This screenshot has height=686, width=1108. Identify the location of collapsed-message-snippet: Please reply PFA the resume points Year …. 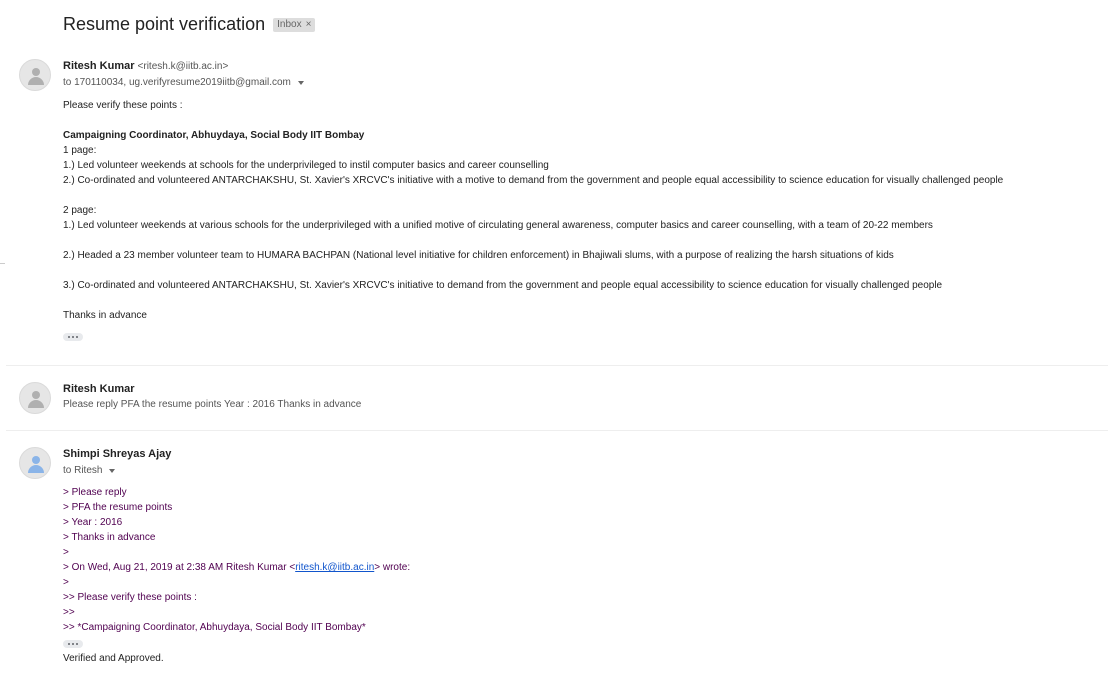
(212, 404).